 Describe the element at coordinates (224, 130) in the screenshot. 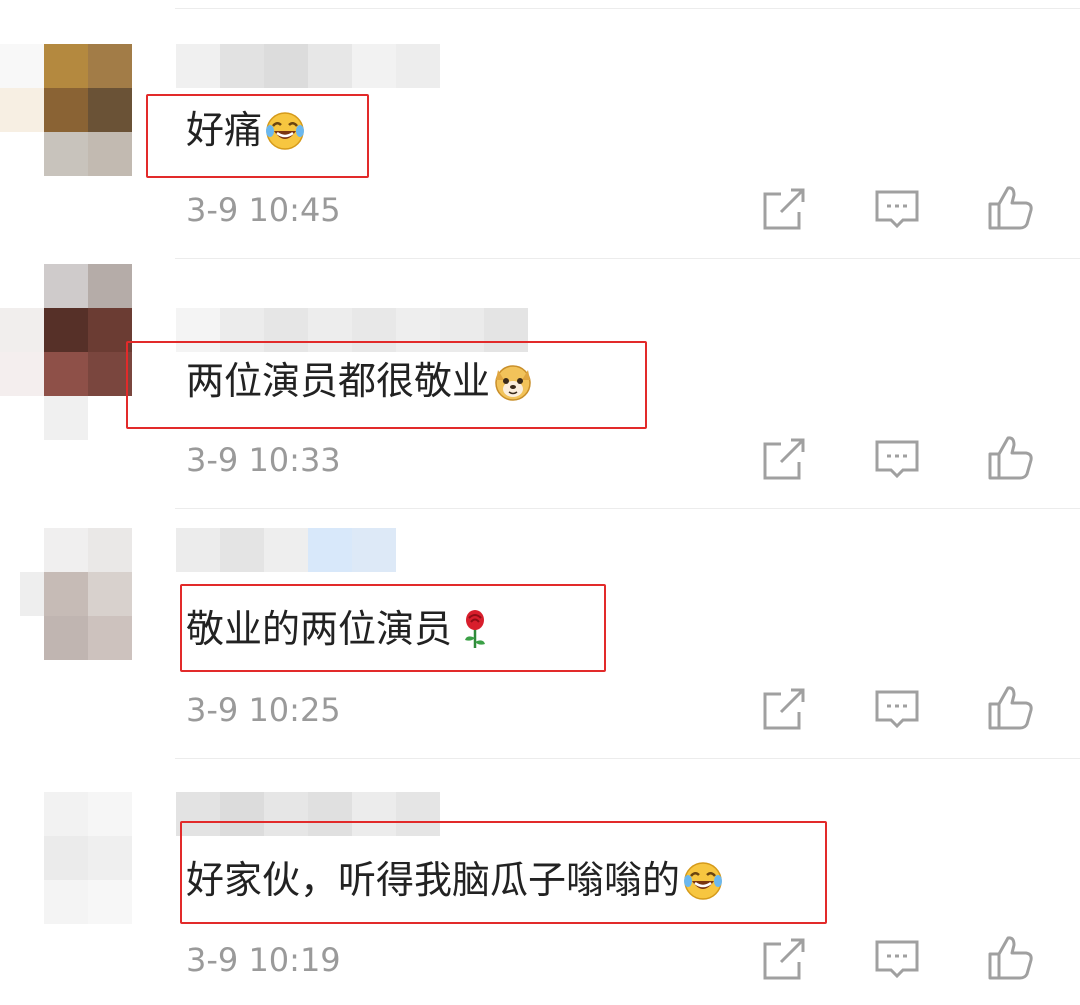

I see `comment-body: 好痛` at that location.